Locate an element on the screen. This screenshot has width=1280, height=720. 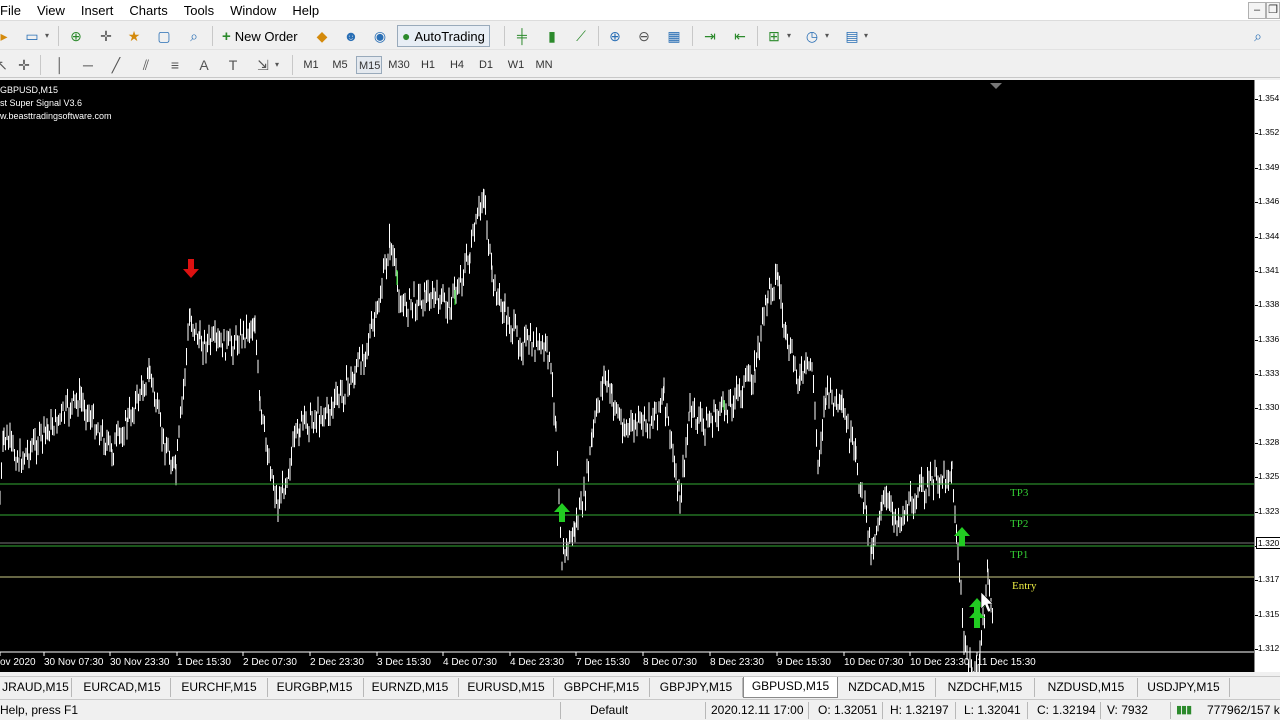
status-high: H: 1.32197 is located at coordinates (919, 710).